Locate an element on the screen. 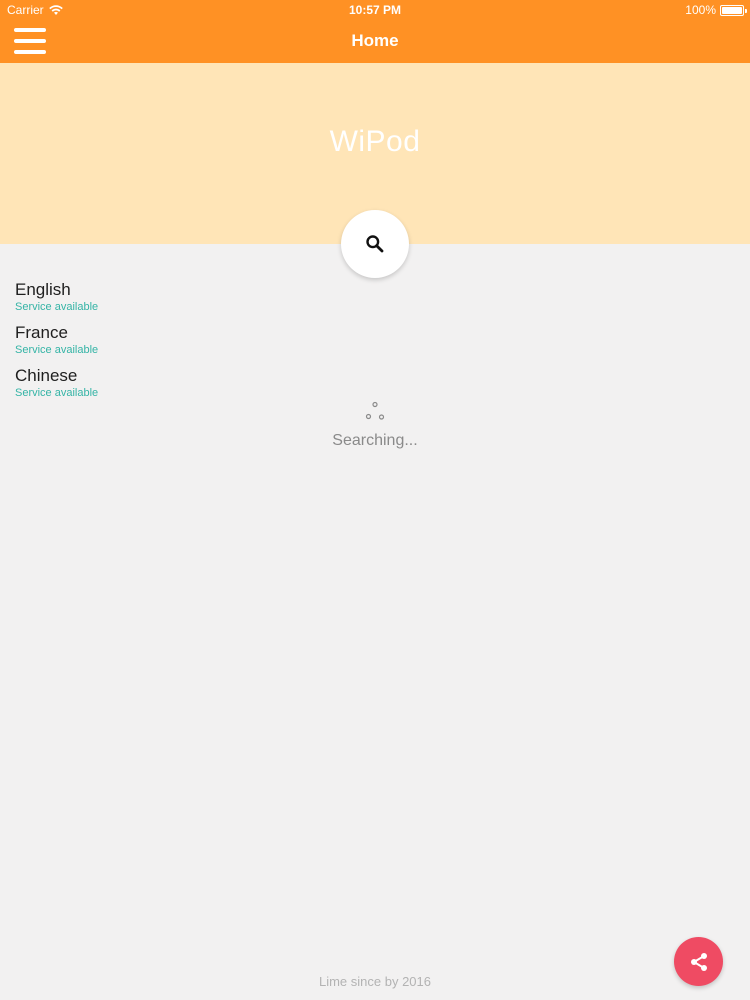 The height and width of the screenshot is (1000, 750). language-item-france: France Service available is located at coordinates (56, 344).